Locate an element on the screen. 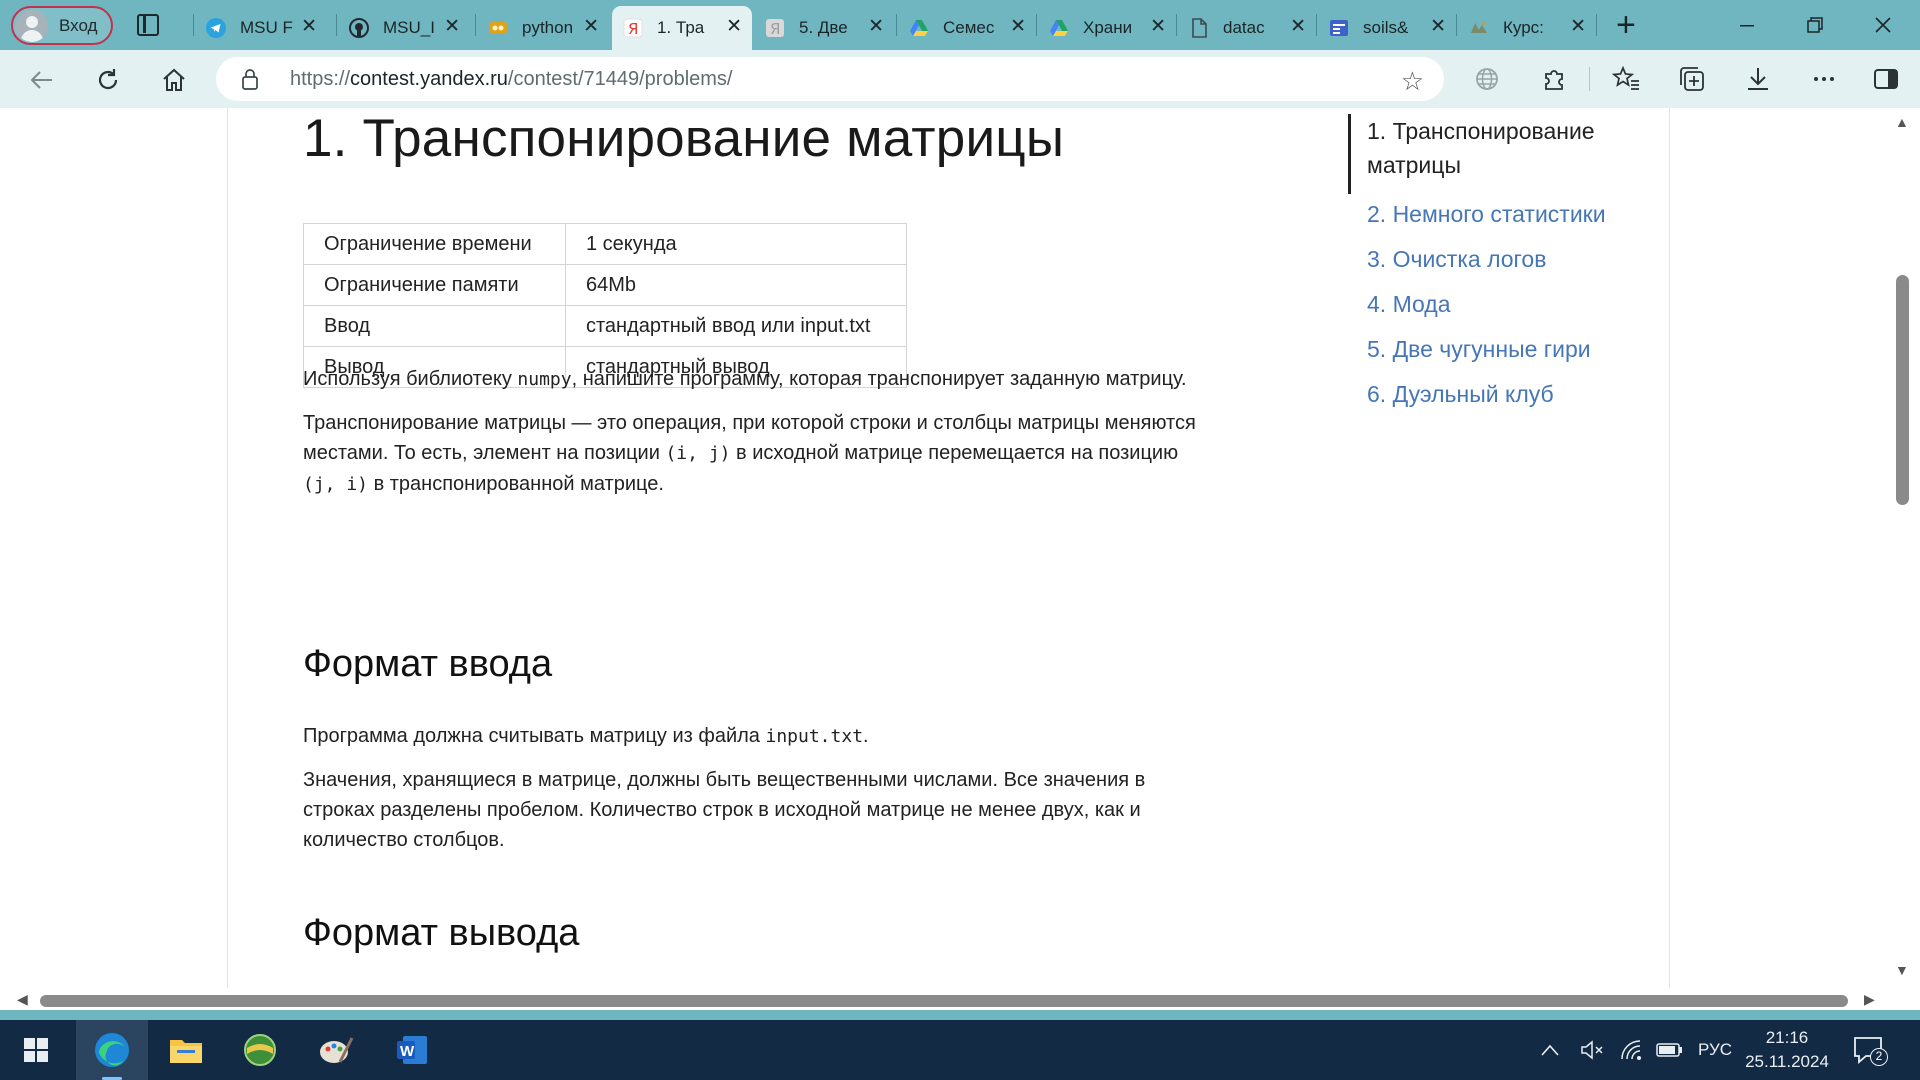  tab-title: Курс: is located at coordinates (1523, 27).